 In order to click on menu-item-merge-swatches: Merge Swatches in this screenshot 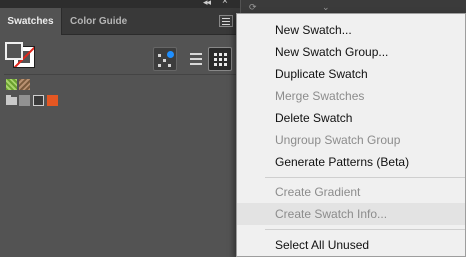, I will do `click(351, 96)`.